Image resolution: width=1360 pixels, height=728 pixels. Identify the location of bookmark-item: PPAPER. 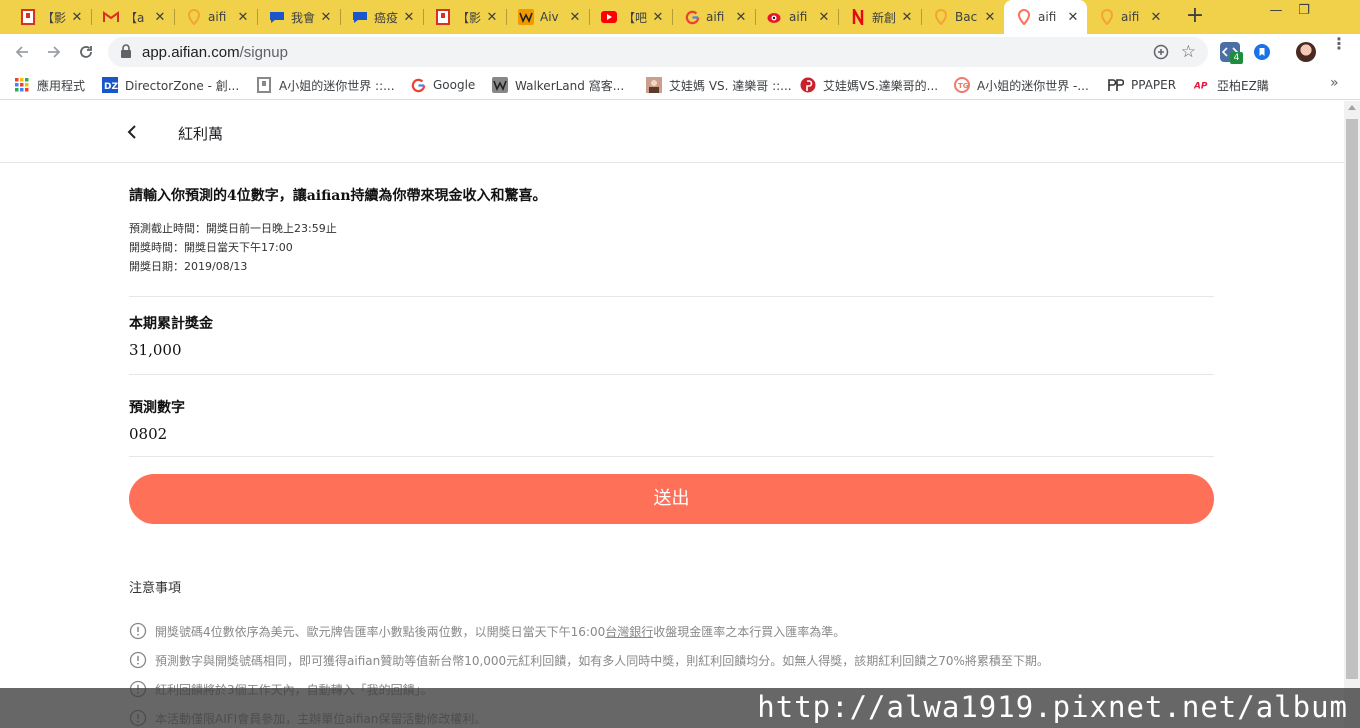
(1142, 85).